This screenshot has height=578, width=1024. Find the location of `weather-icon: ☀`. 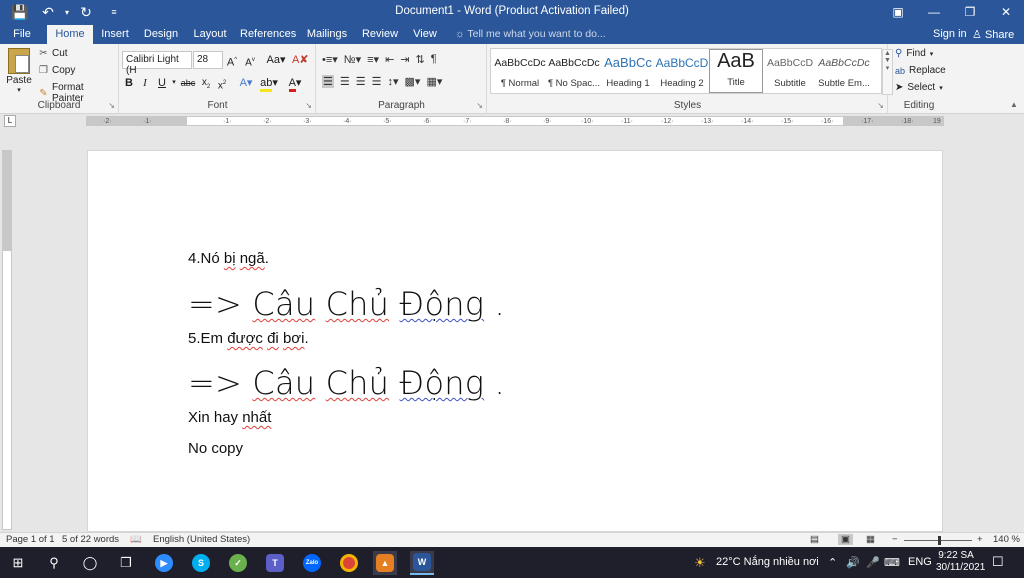

weather-icon: ☀ is located at coordinates (700, 563).